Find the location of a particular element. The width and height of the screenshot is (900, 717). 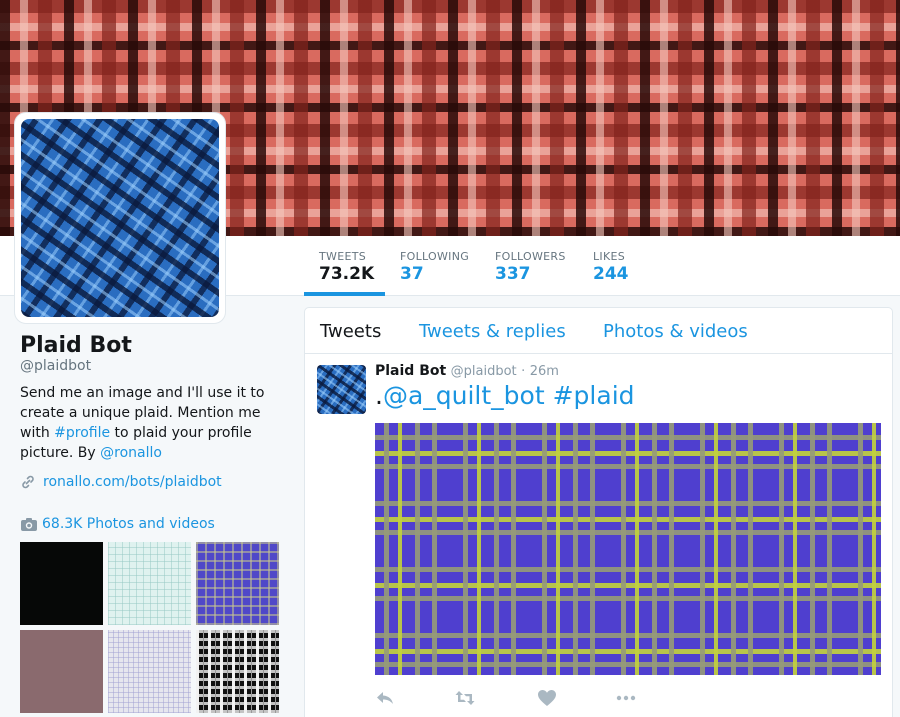

profile-url: ronallo.com/bots/plaidbot is located at coordinates (121, 482).